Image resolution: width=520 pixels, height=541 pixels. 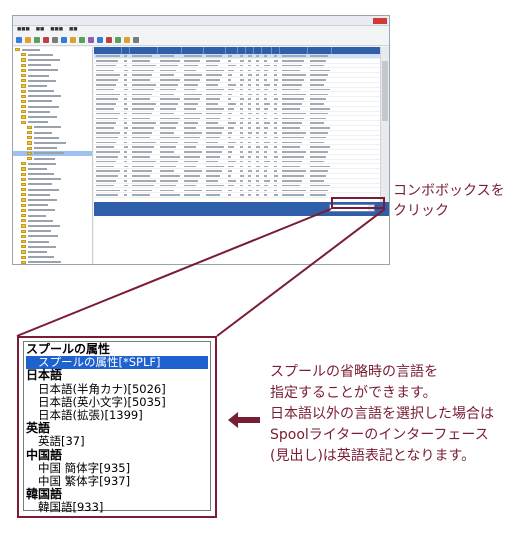 I want to click on description-line: スプールの省略時の言語を, so click(x=354, y=372).